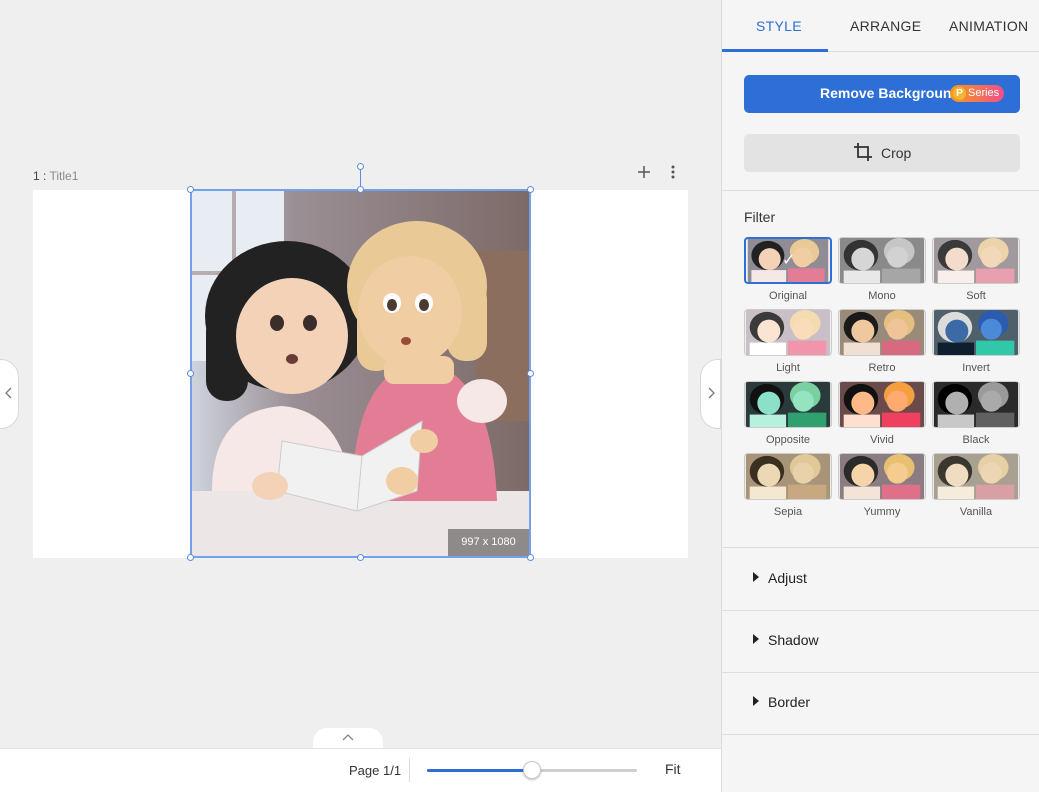 This screenshot has height=792, width=1039. I want to click on resize-handle-top-left, so click(190, 189).